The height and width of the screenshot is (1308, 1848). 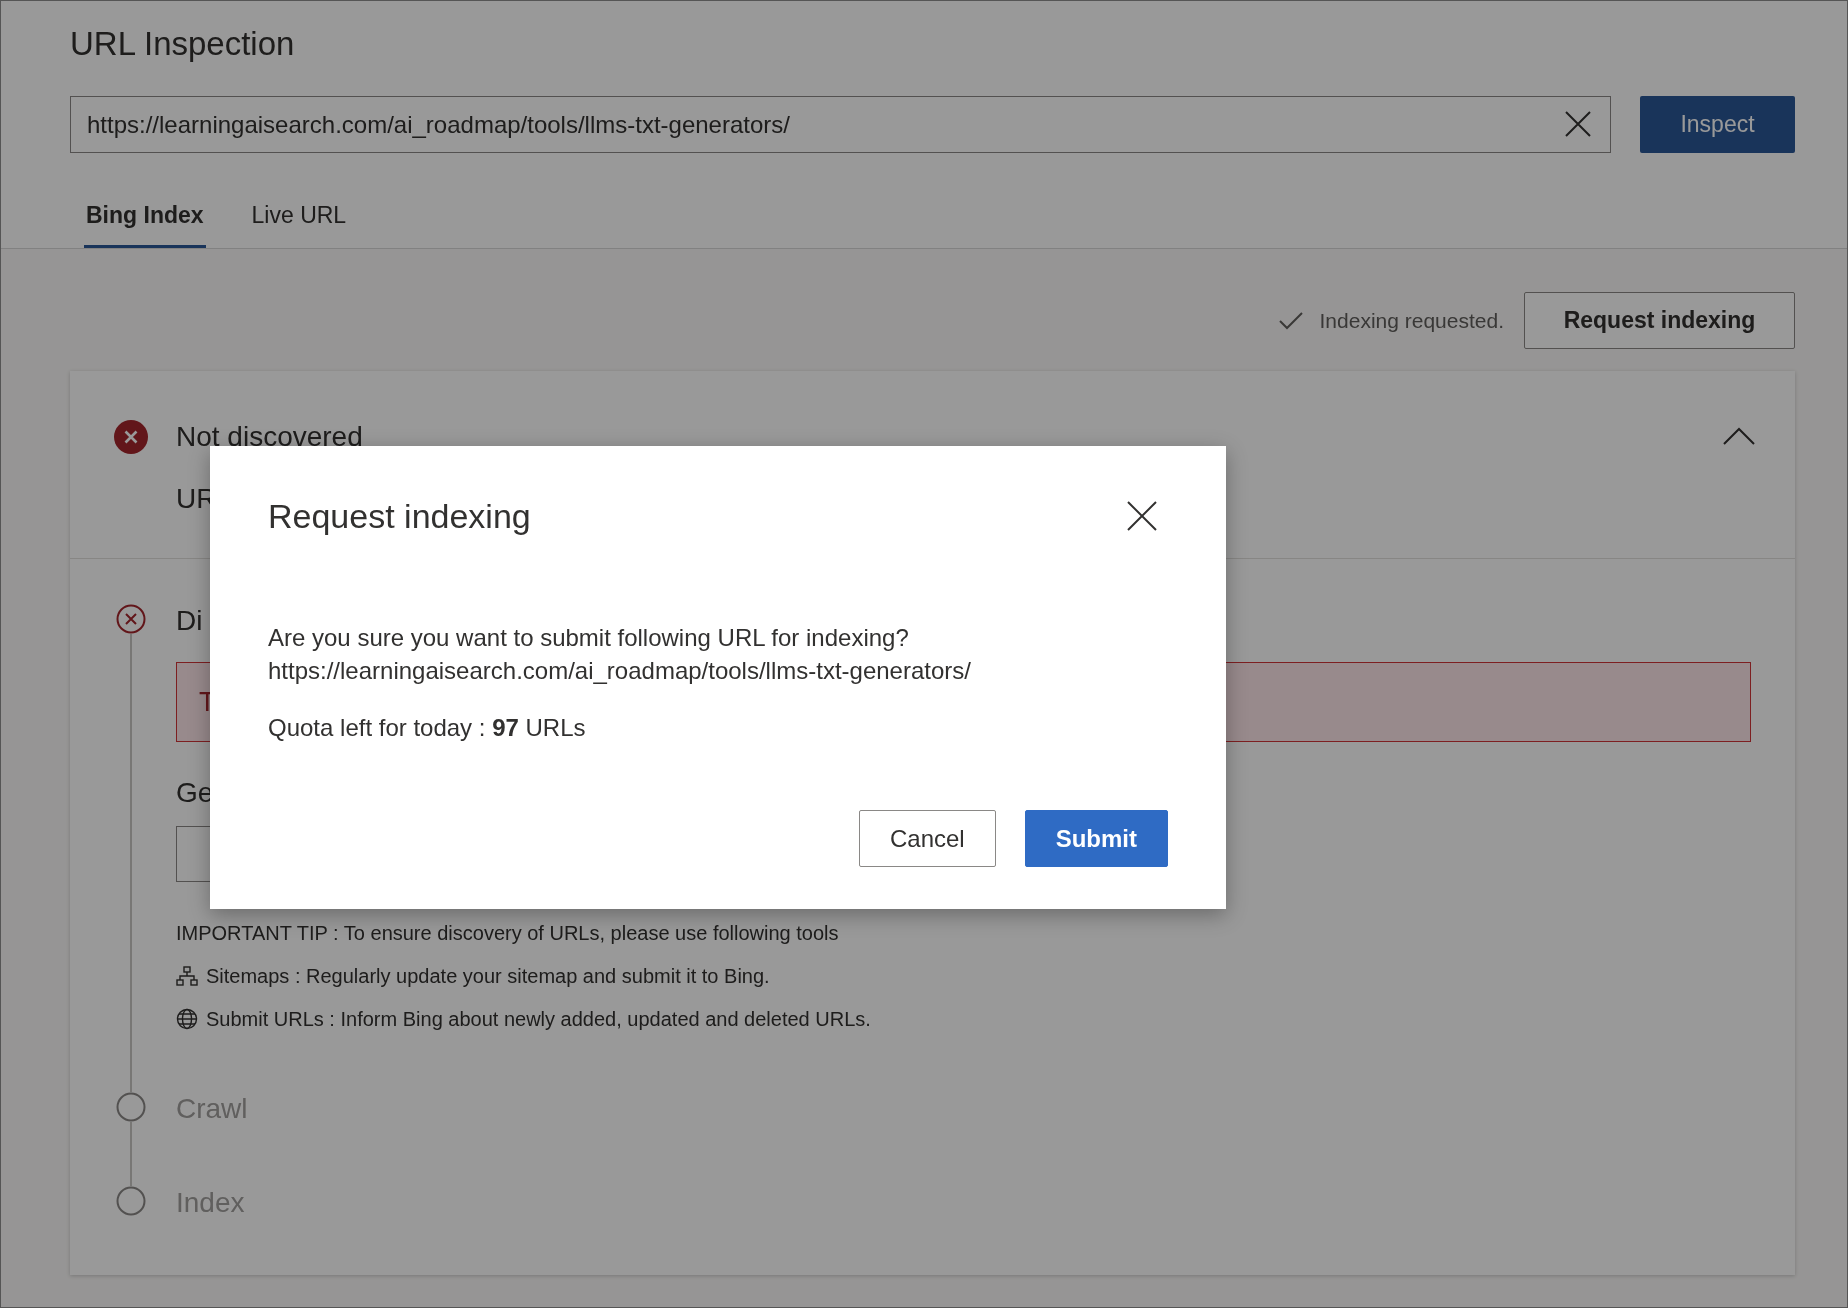 What do you see at coordinates (145, 219) in the screenshot?
I see `tab: Bing Index` at bounding box center [145, 219].